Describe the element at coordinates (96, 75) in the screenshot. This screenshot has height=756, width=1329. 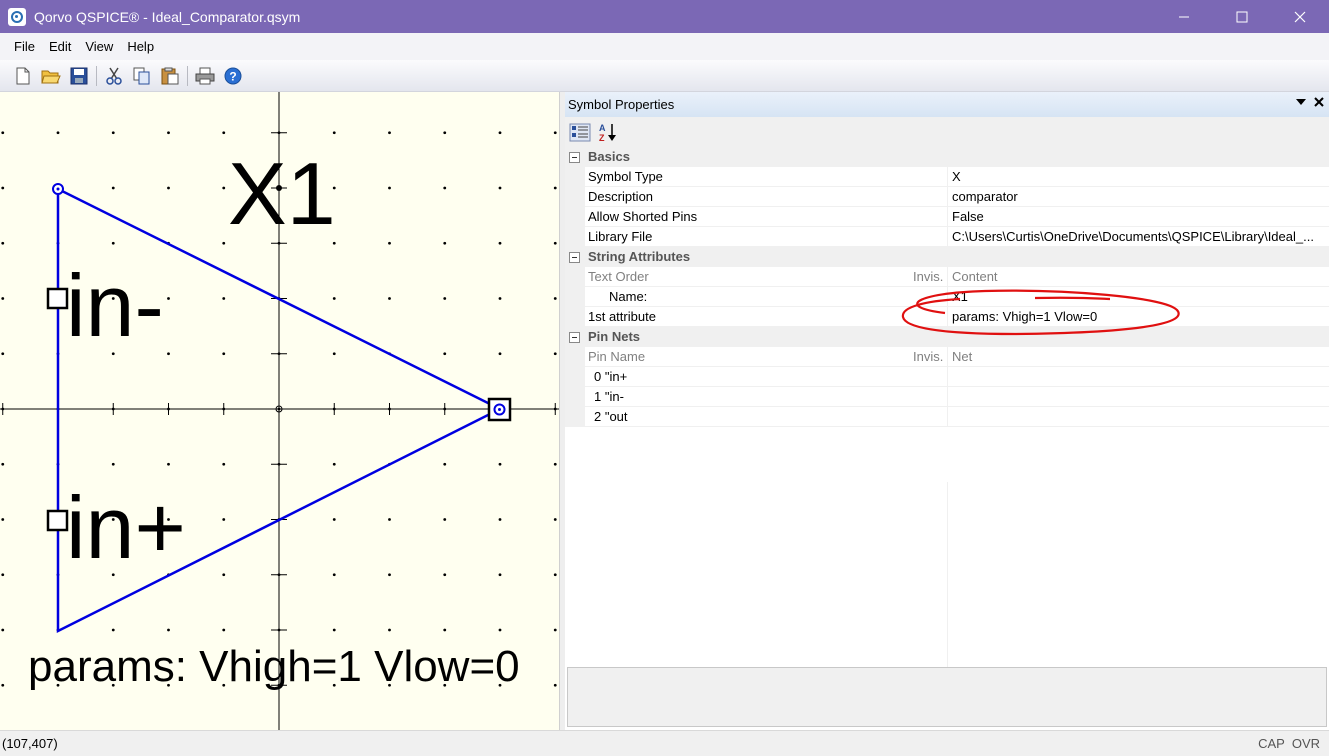
I see `toolbar-separator` at that location.